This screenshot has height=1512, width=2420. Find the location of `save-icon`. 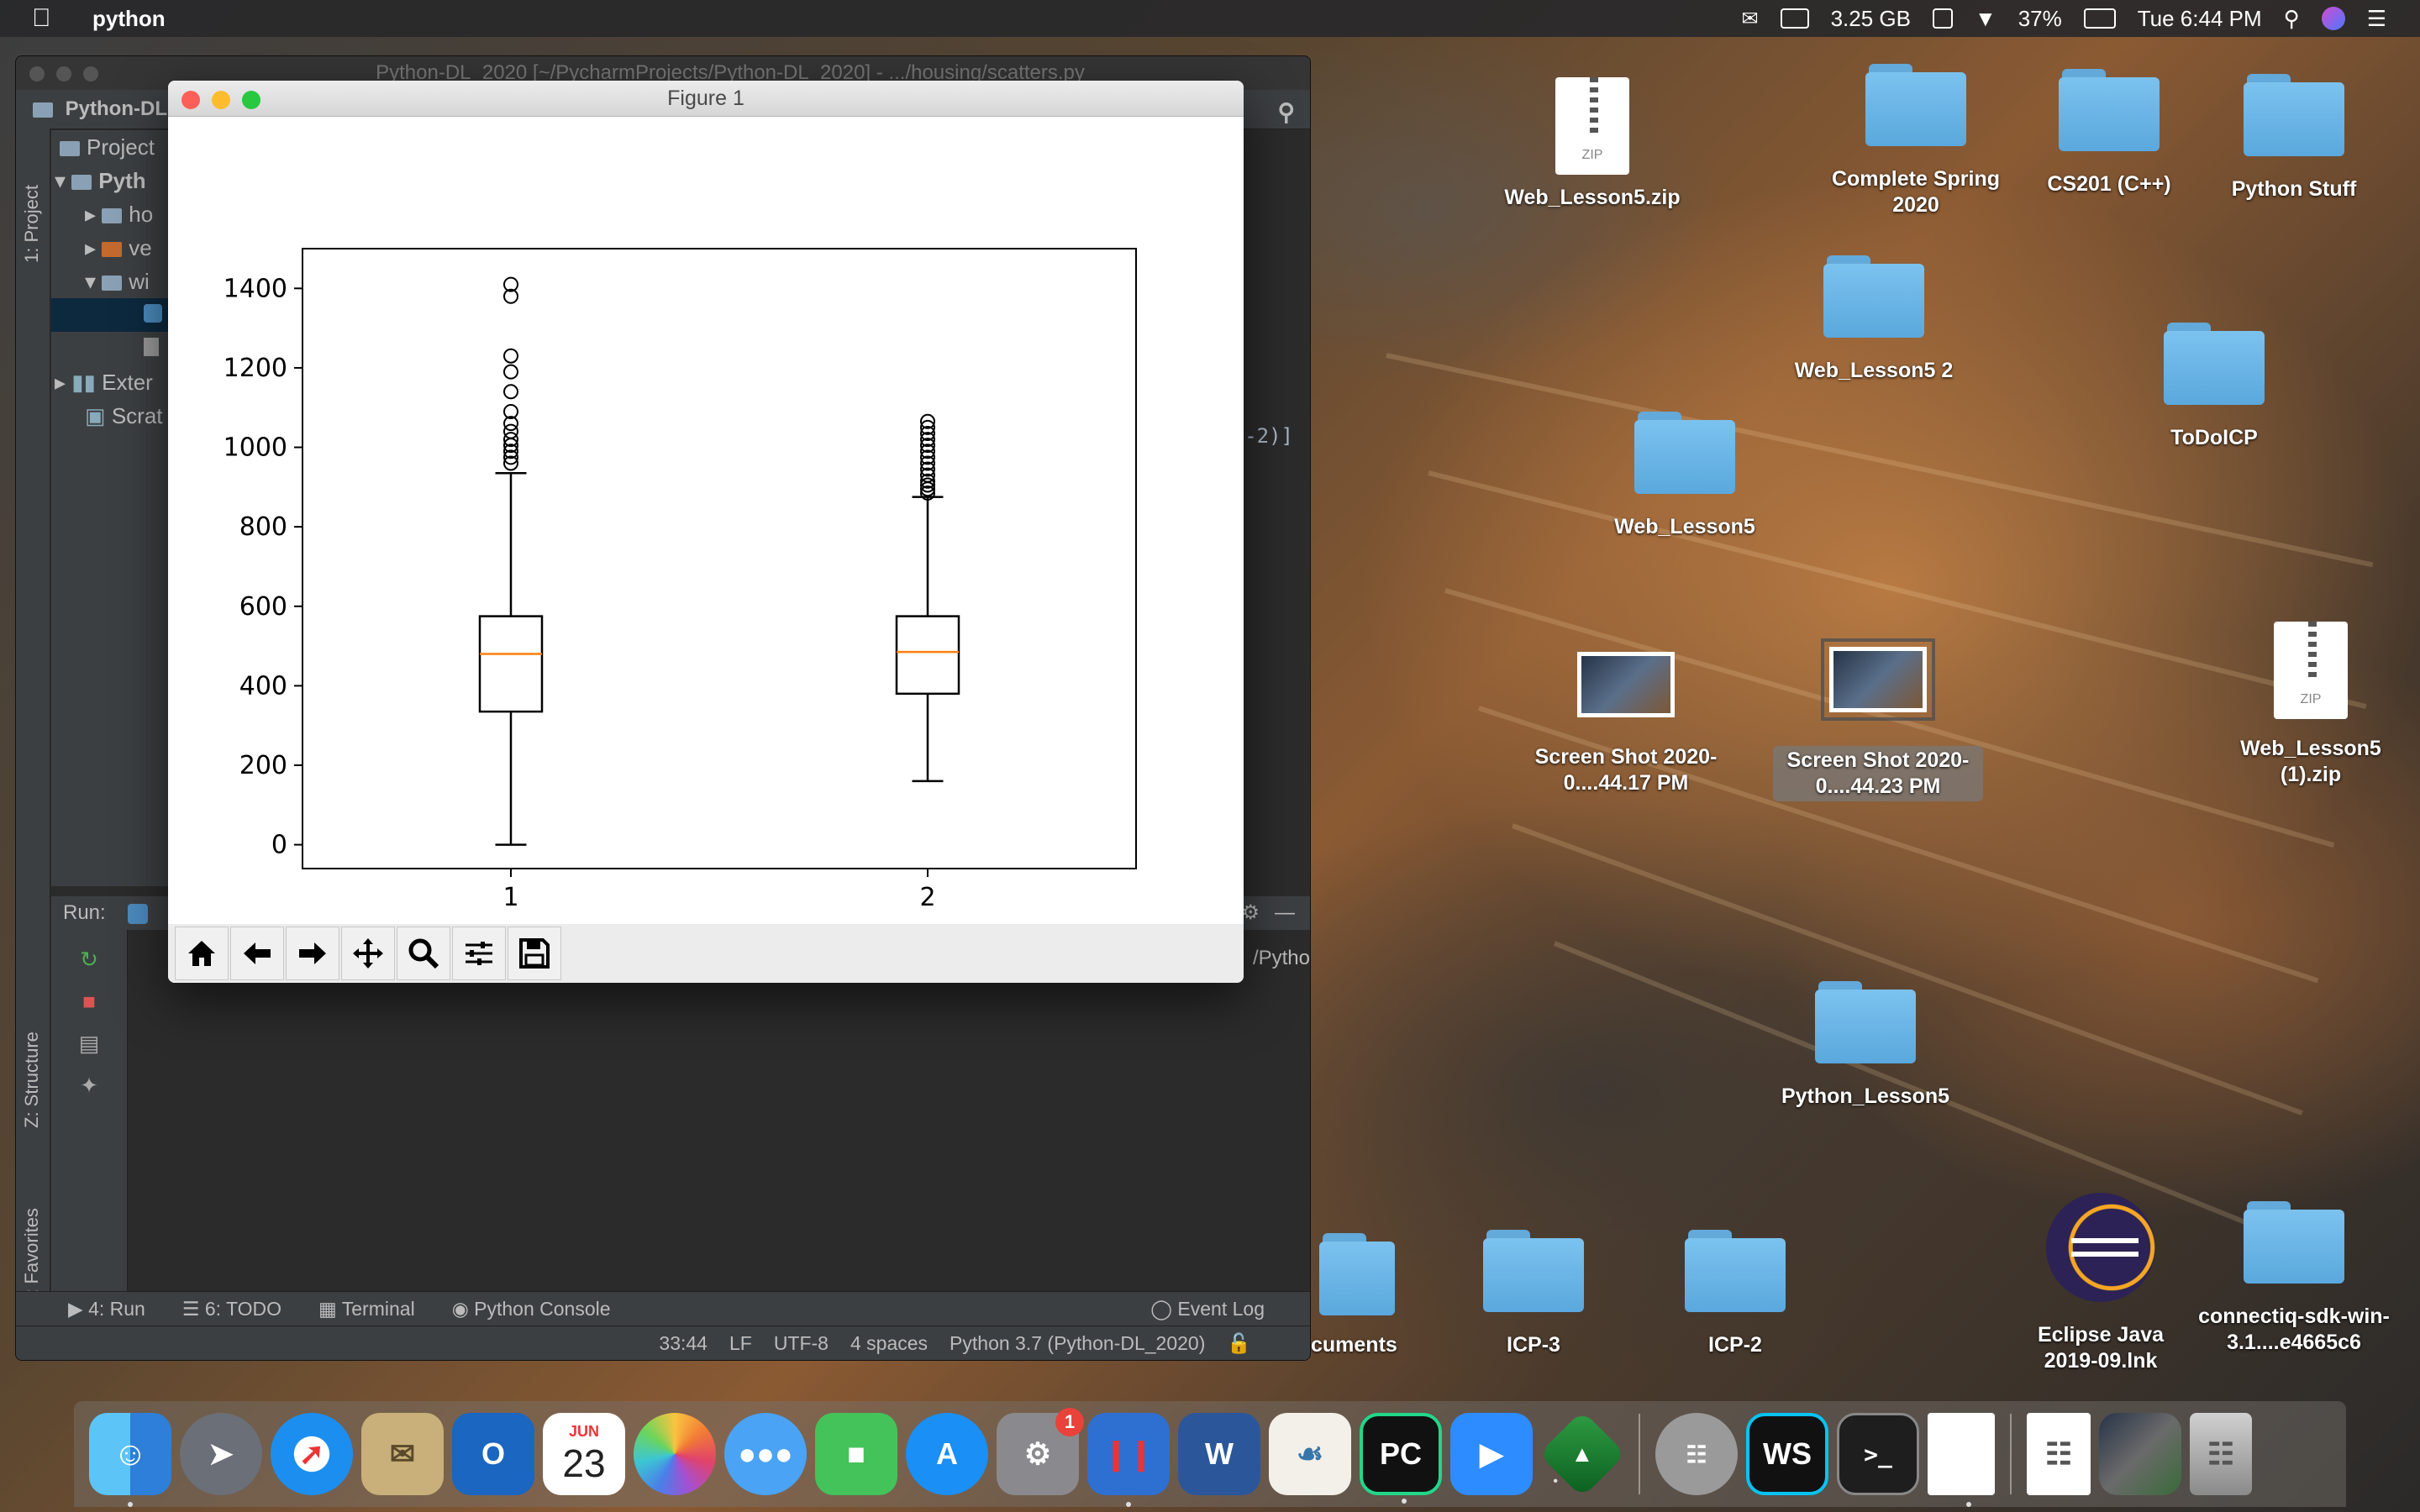

save-icon is located at coordinates (534, 953).